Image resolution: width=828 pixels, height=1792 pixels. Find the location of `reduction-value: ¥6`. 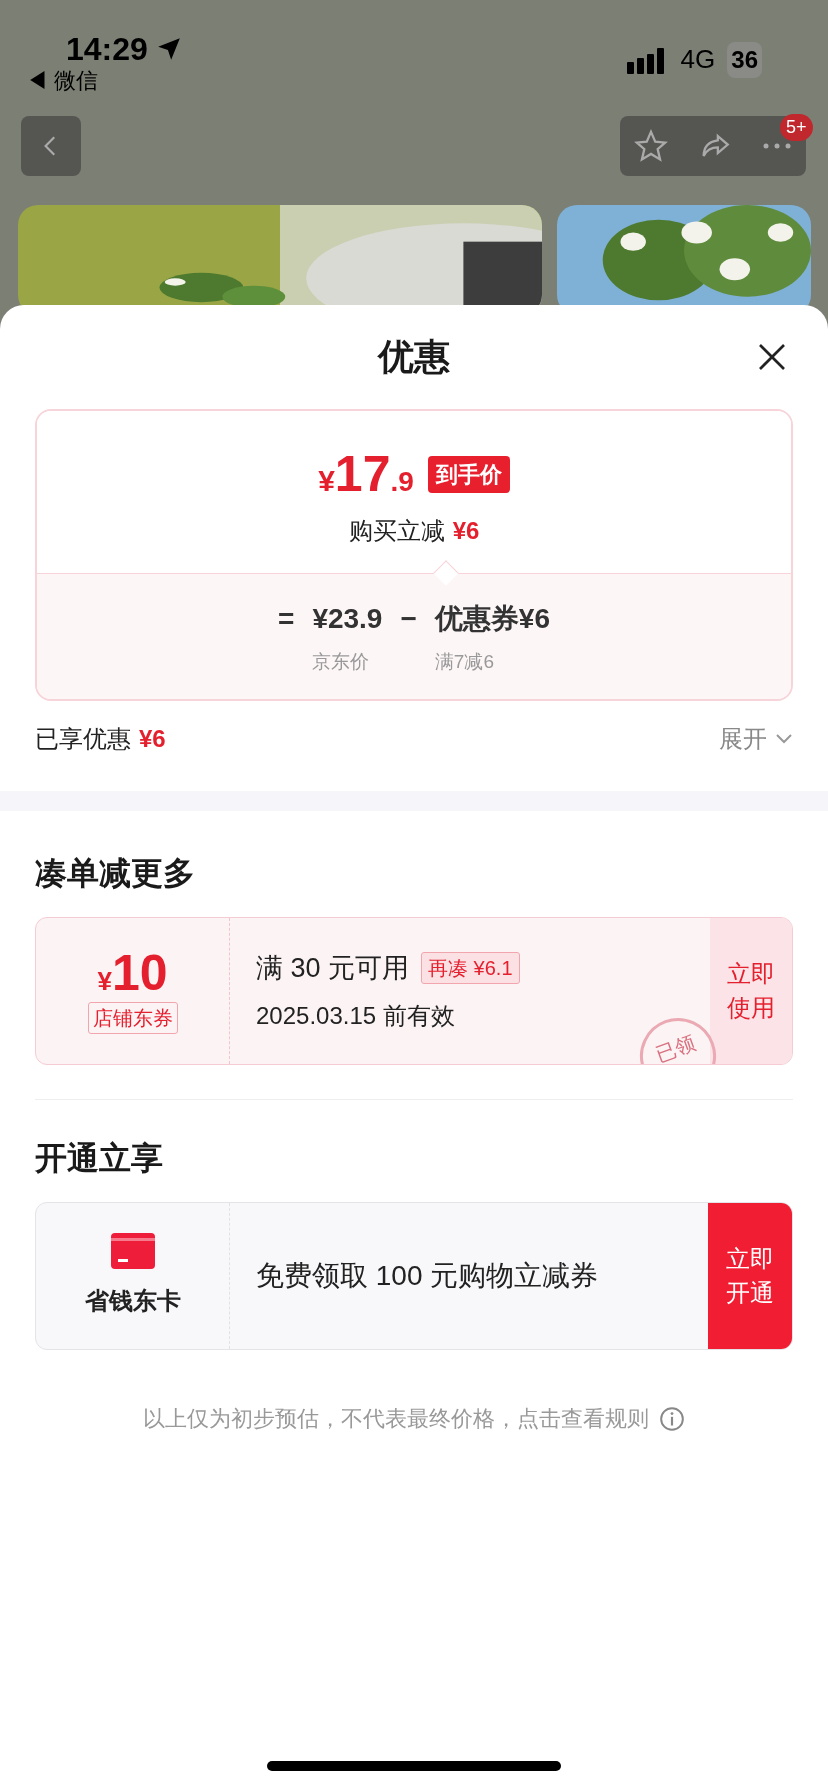

reduction-value: ¥6 is located at coordinates (466, 531).